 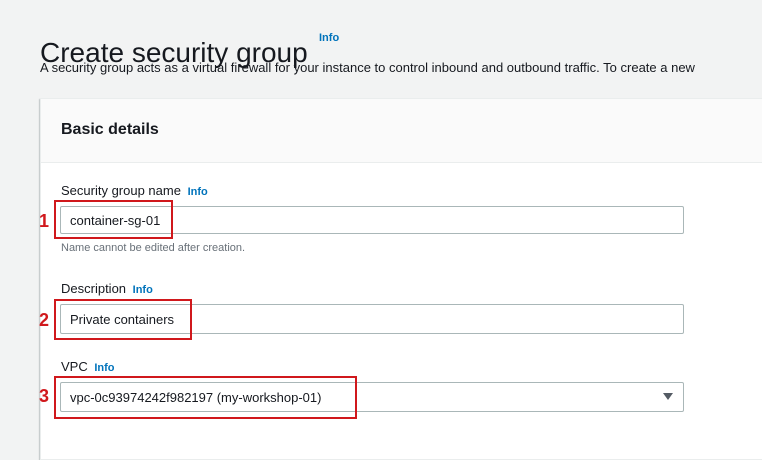 What do you see at coordinates (74, 366) in the screenshot?
I see `vpc-label-text: VPC` at bounding box center [74, 366].